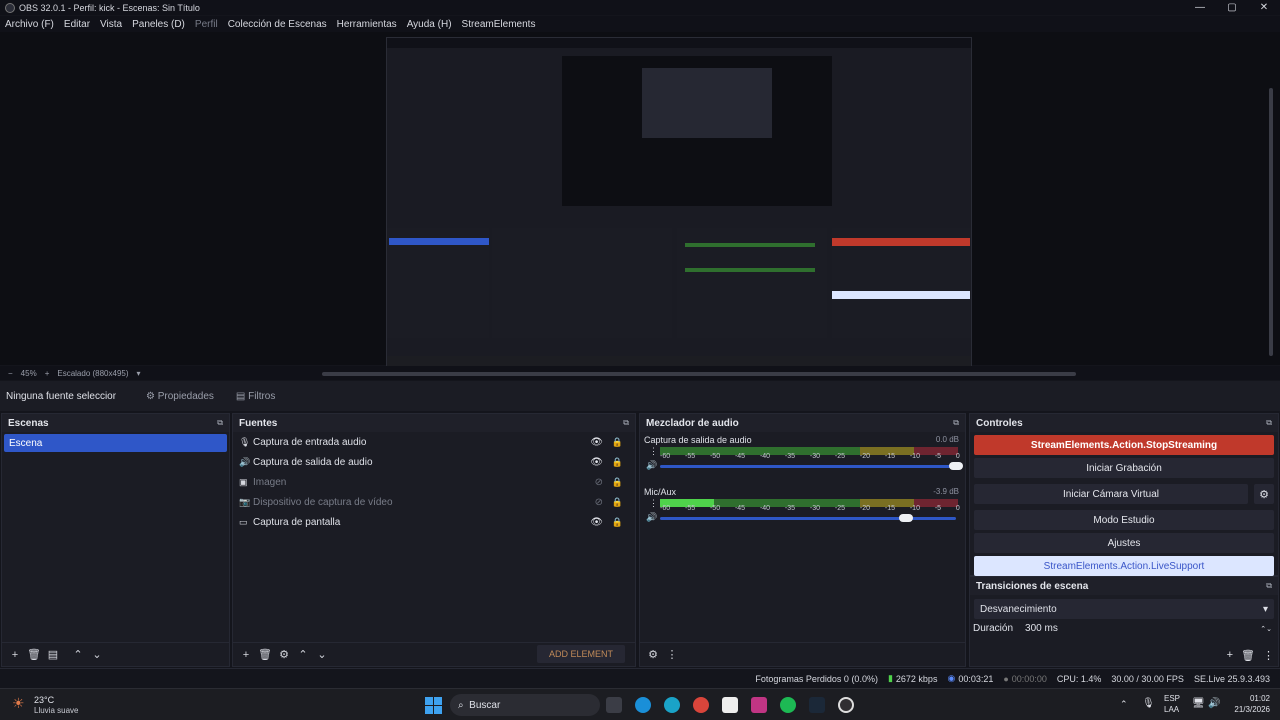 The width and height of the screenshot is (1280, 720). I want to click on minimize-button: —, so click(1200, 7).